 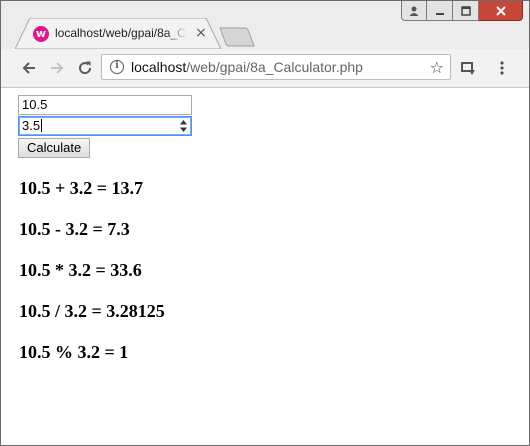 What do you see at coordinates (237, 37) in the screenshot?
I see `new-tab-button` at bounding box center [237, 37].